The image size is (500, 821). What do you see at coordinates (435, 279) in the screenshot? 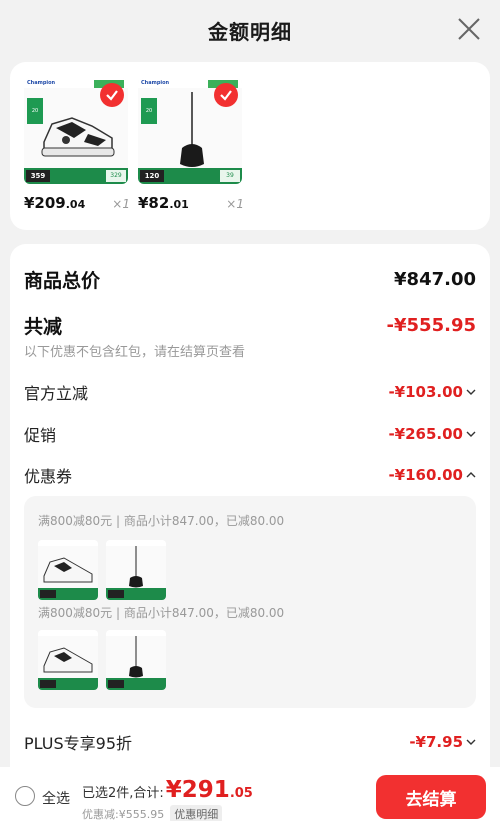
I see `total-price-value: ¥847.00` at bounding box center [435, 279].